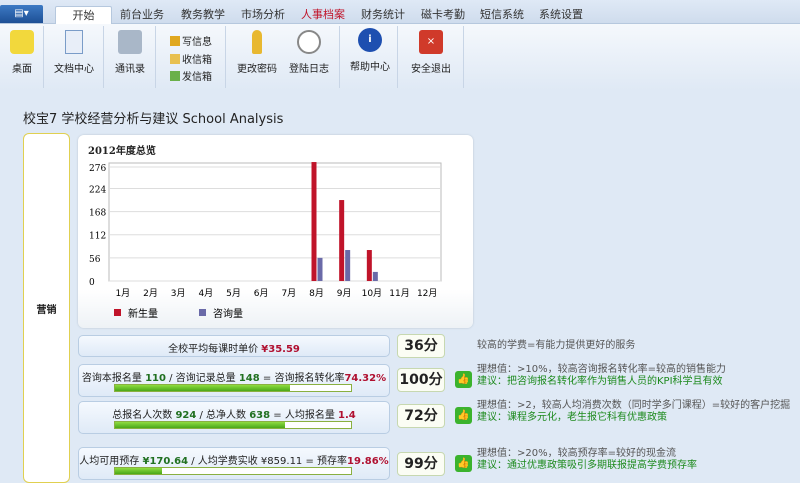 The image size is (800, 483). Describe the element at coordinates (83, 15) in the screenshot. I see `tab-0: 开始` at that location.